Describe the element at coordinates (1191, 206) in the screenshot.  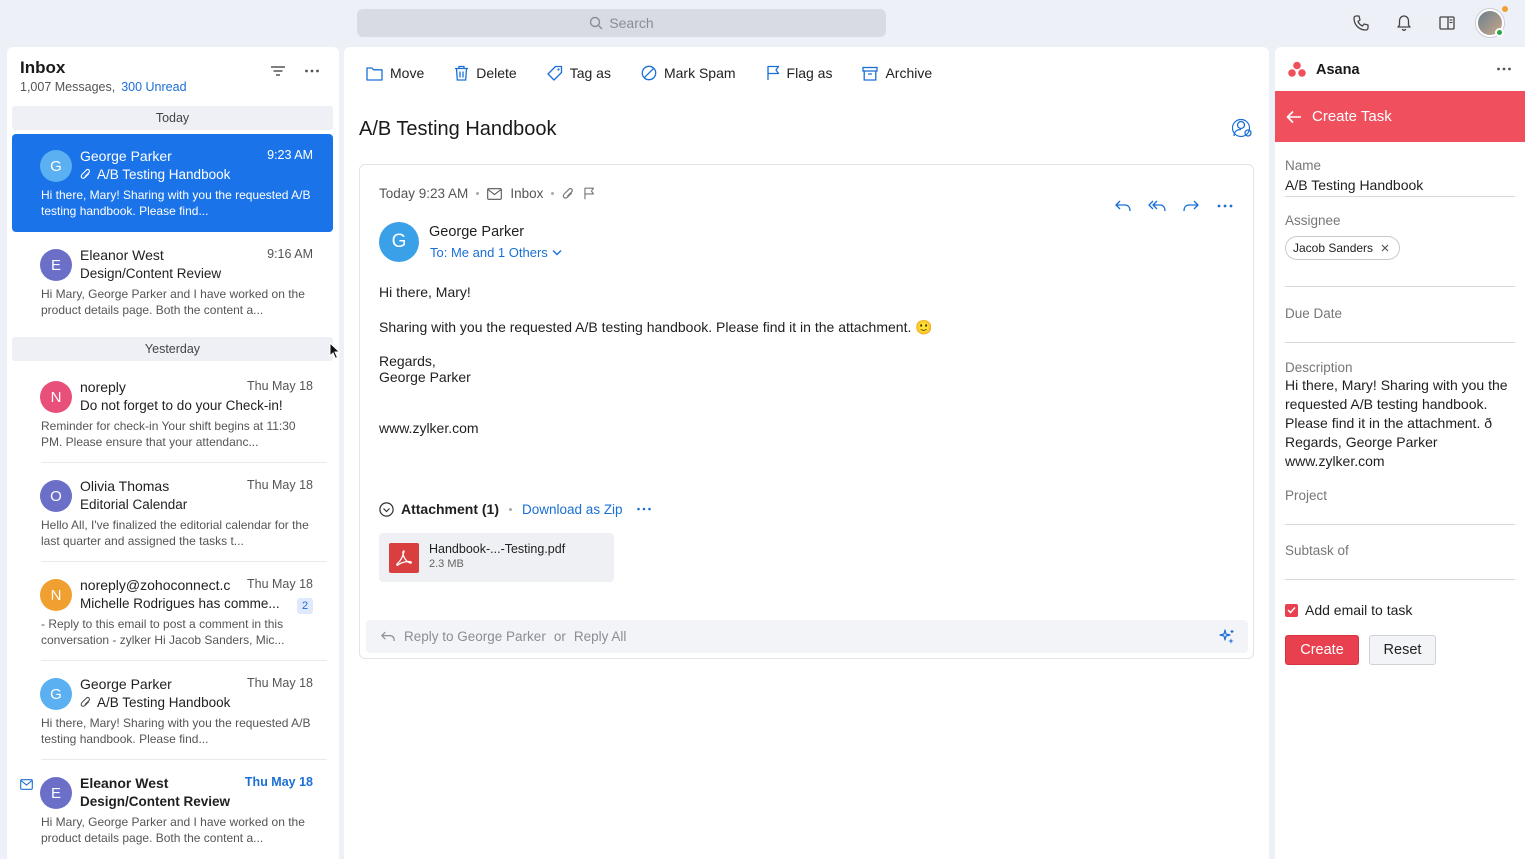
I see `forward-icon` at that location.